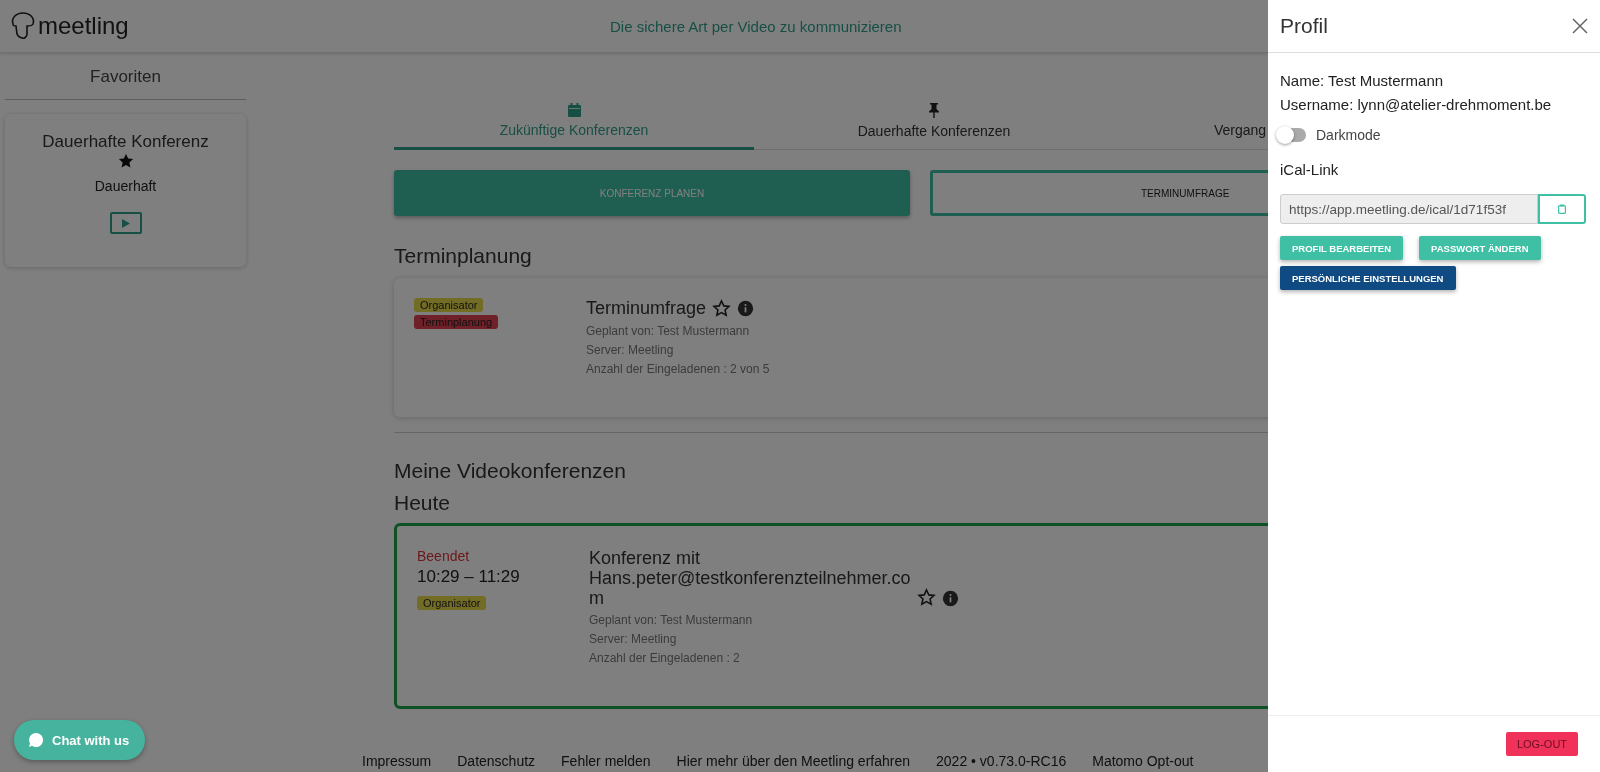  Describe the element at coordinates (1562, 209) in the screenshot. I see `clipboard-icon` at that location.